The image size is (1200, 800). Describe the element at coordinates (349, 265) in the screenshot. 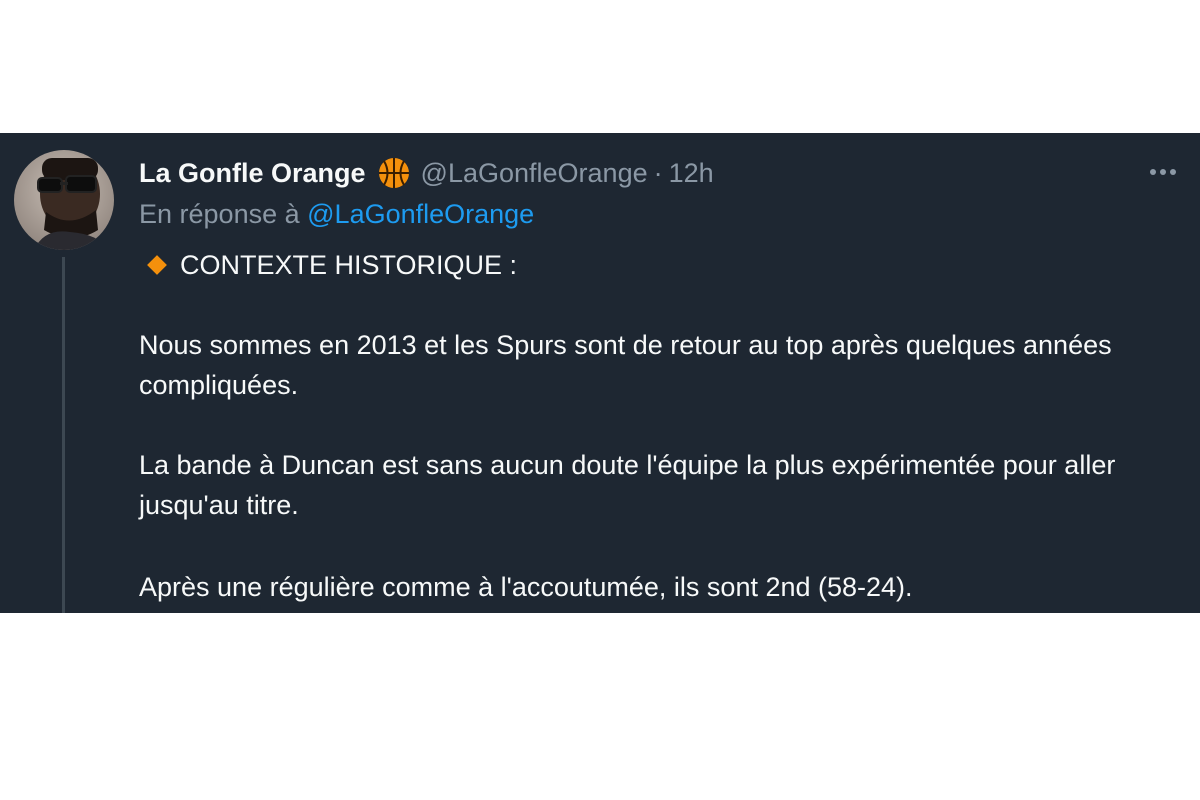

I see `heading-text: CONTEXTE HISTORIQUE :` at that location.